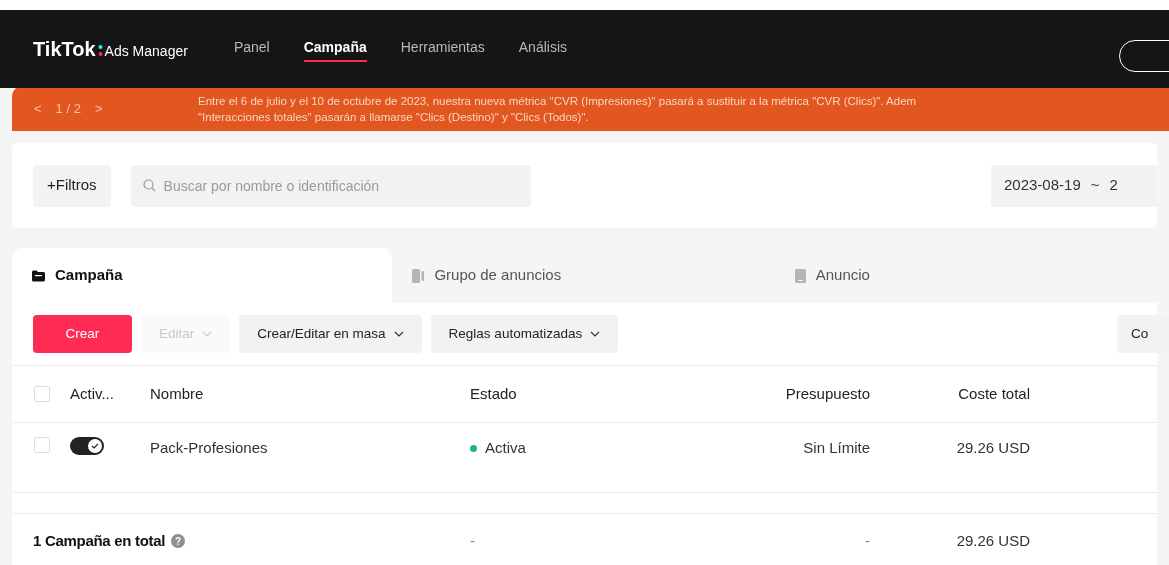 The width and height of the screenshot is (1169, 565). Describe the element at coordinates (42, 394) in the screenshot. I see `select-all-checkbox` at that location.